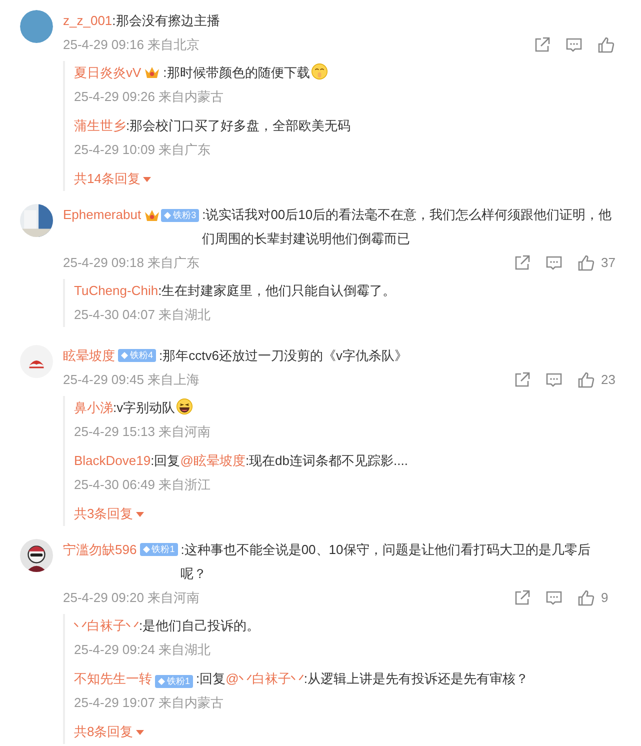 This screenshot has height=746, width=641. I want to click on user-name: 鼻小涕, so click(93, 407).